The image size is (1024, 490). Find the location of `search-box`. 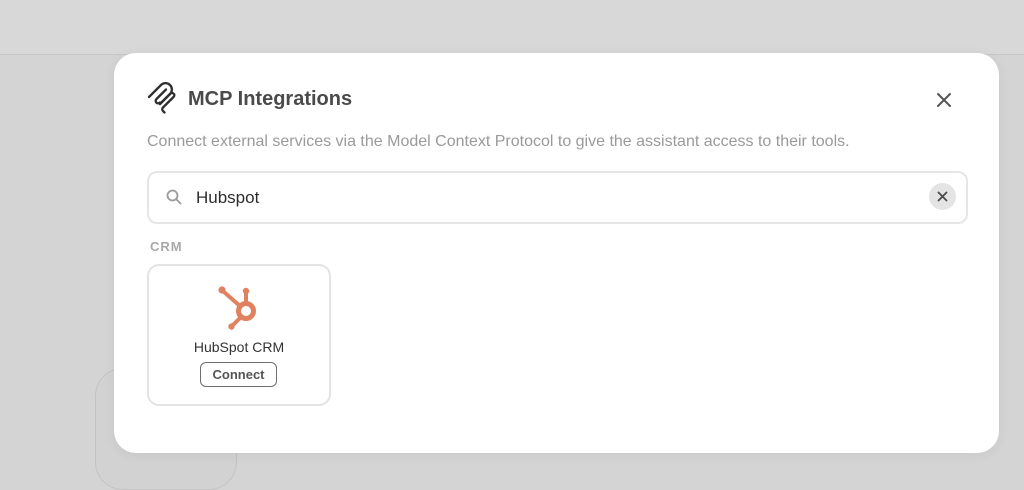

search-box is located at coordinates (557, 197).